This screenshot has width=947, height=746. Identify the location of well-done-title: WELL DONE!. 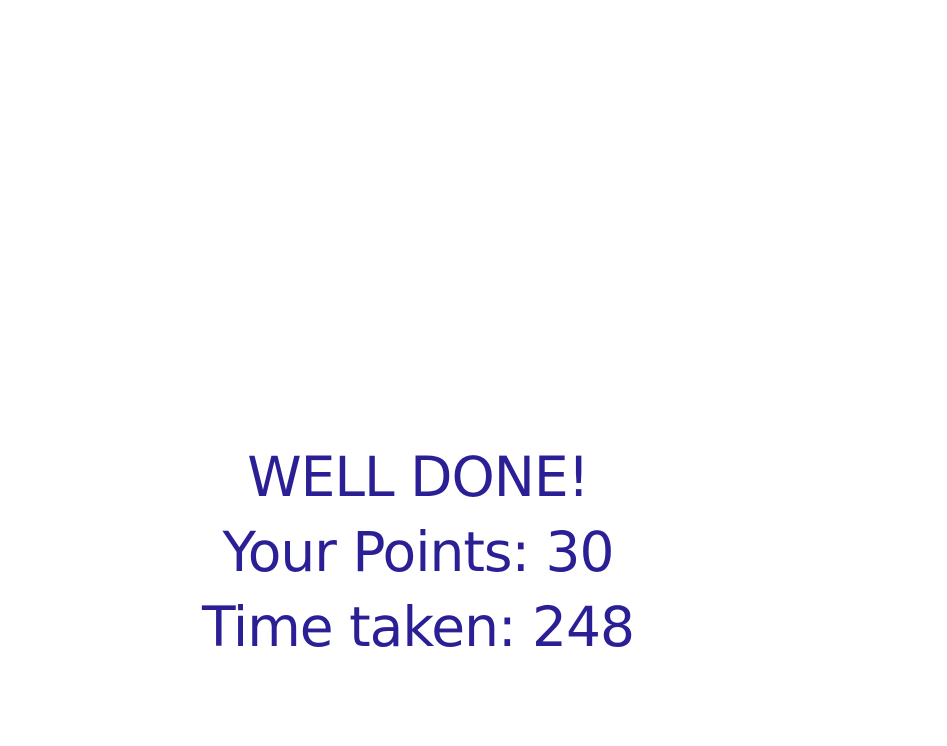
(418, 477).